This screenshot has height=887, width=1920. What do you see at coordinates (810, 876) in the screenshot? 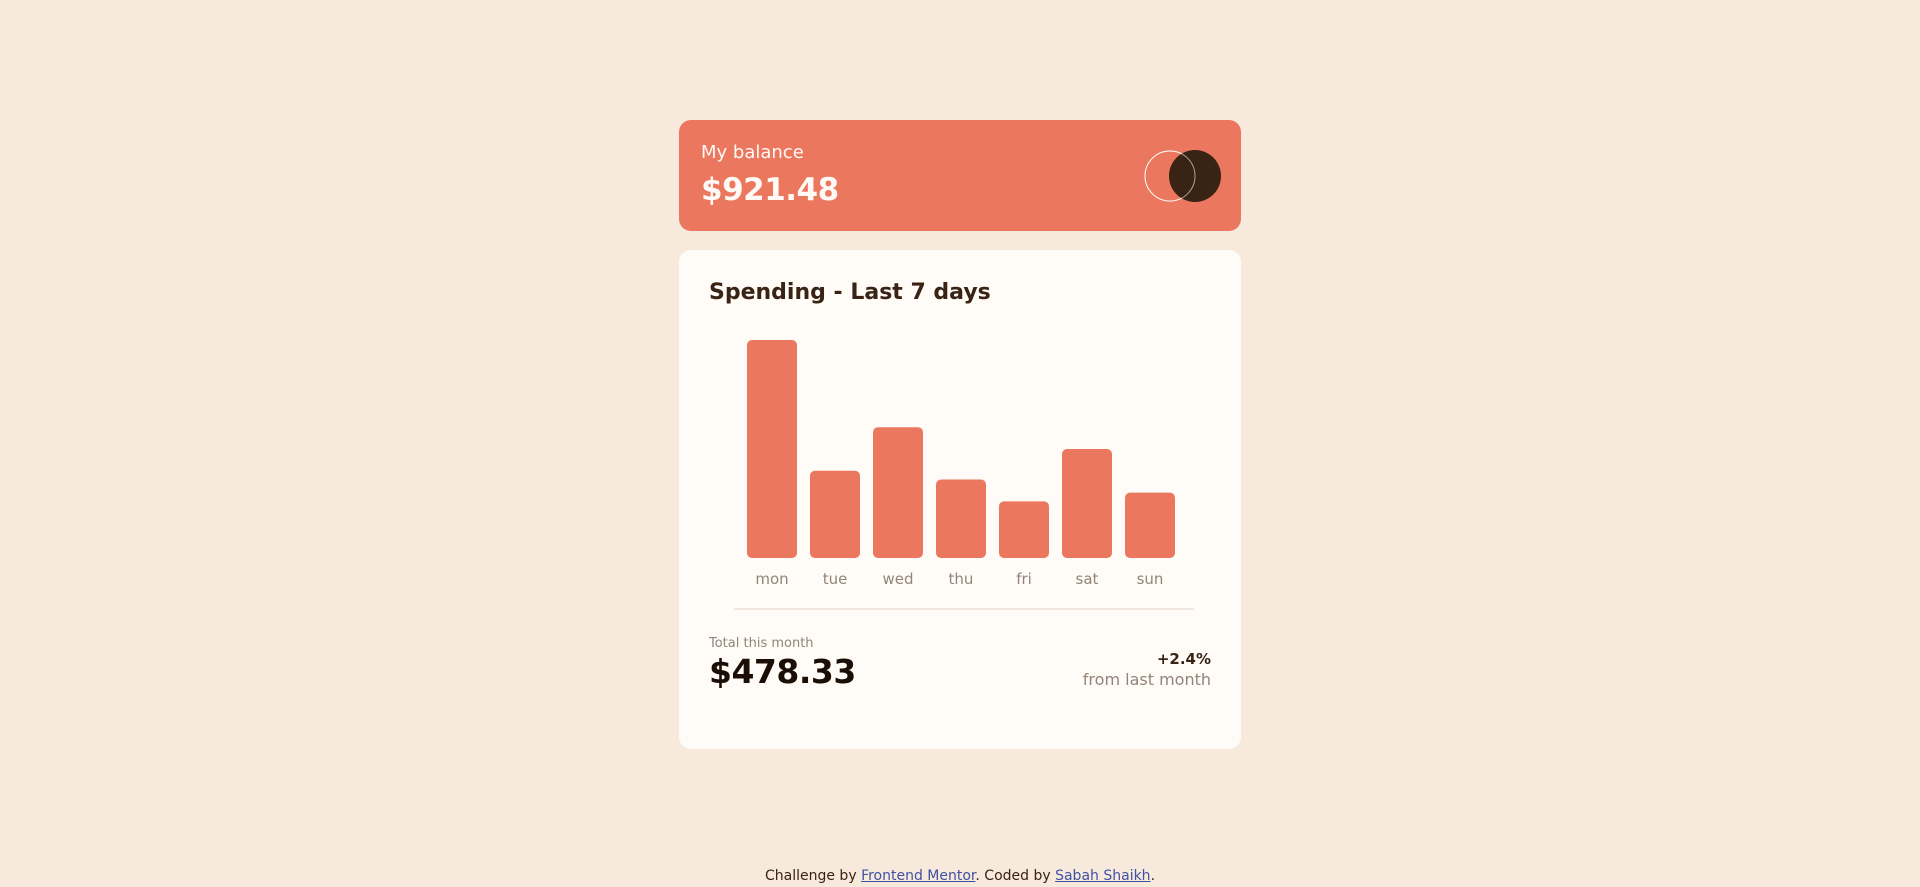
I see `attribution-challenge-text: Challenge by` at bounding box center [810, 876].